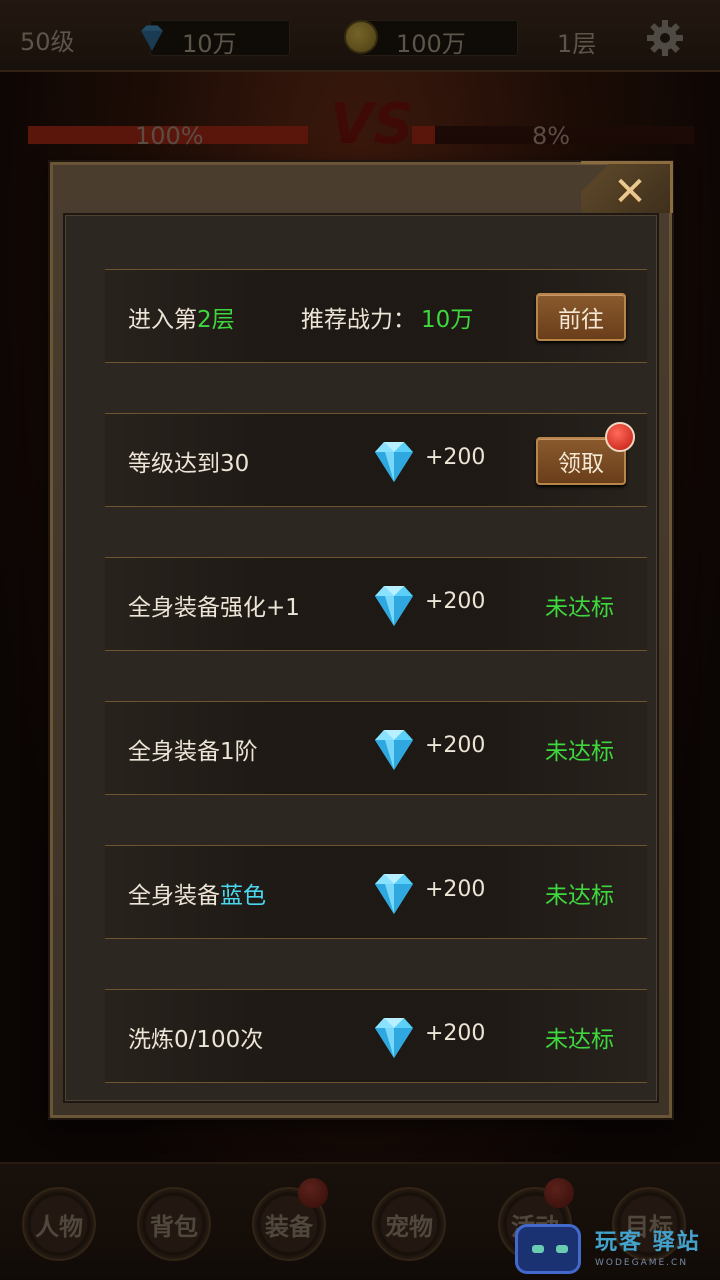 This screenshot has height=1280, width=720. Describe the element at coordinates (193, 752) in the screenshot. I see `goal-label: 全身装备1阶` at that location.